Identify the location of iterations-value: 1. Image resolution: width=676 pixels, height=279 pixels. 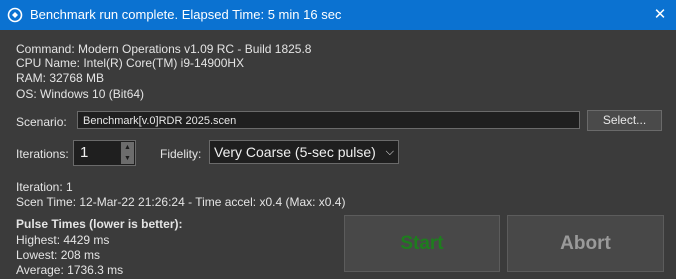
(84, 152).